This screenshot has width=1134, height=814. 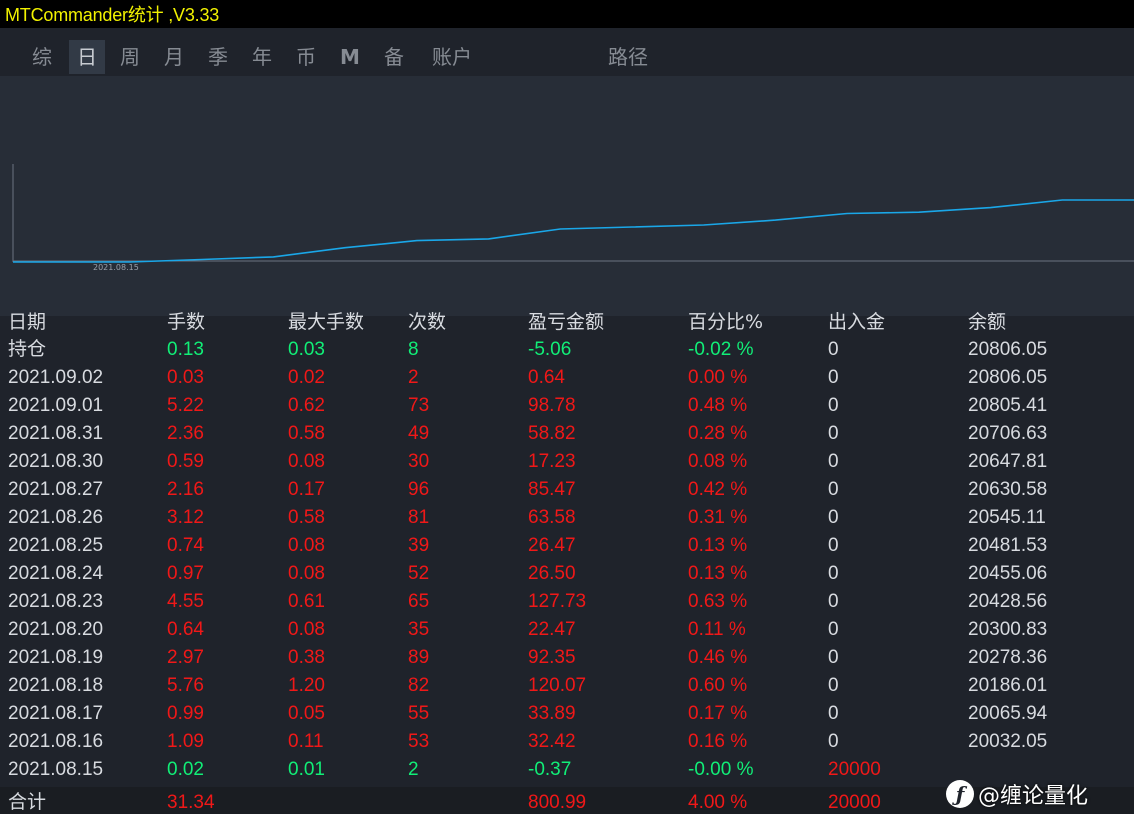 What do you see at coordinates (419, 741) in the screenshot?
I see `cell-count: 53` at bounding box center [419, 741].